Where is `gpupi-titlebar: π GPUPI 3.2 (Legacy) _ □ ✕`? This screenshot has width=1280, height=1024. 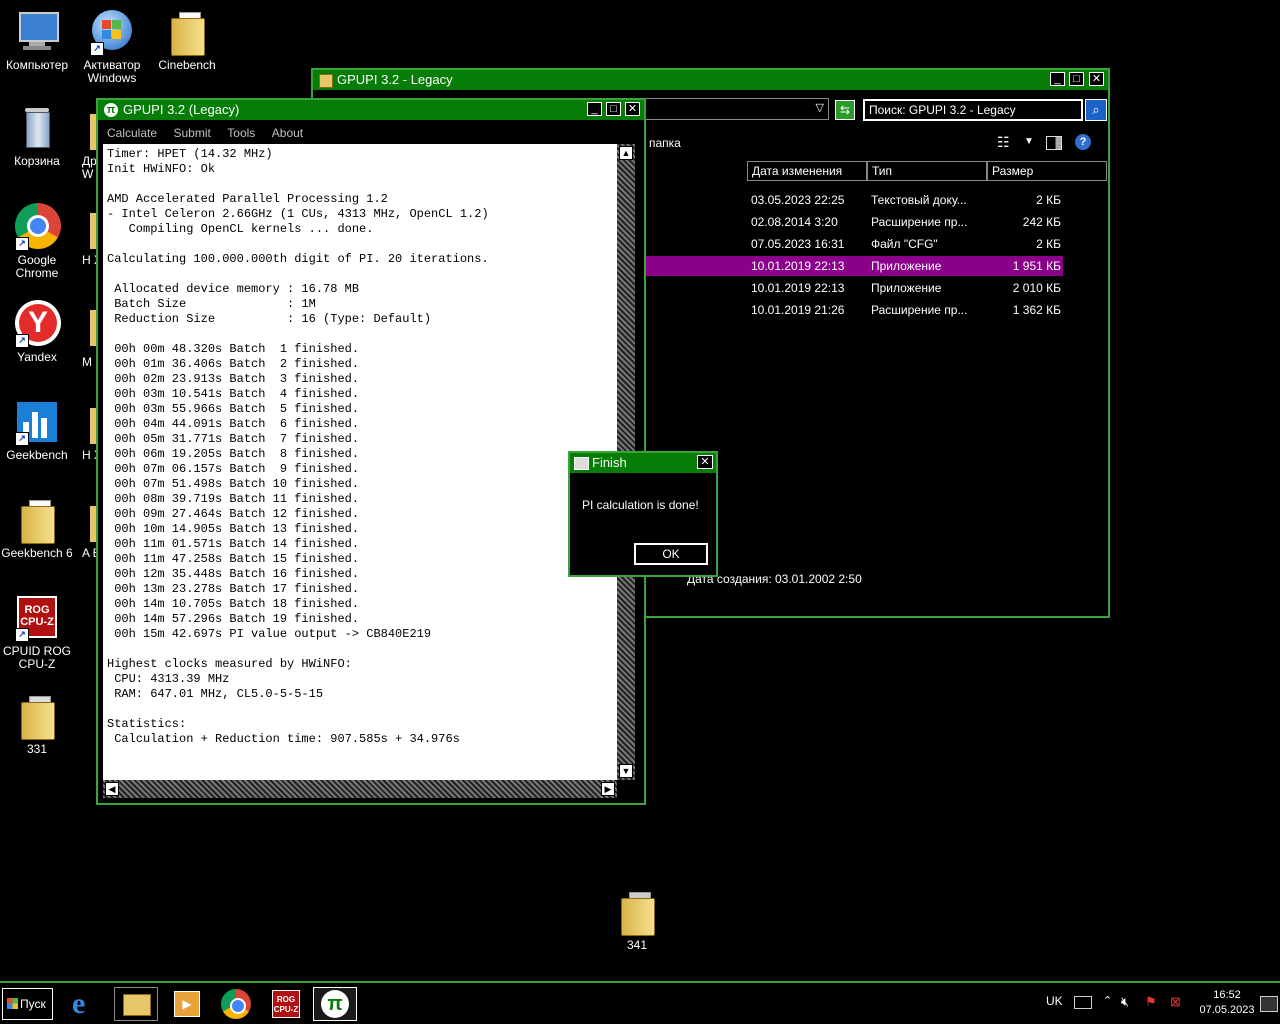 gpupi-titlebar: π GPUPI 3.2 (Legacy) _ □ ✕ is located at coordinates (371, 110).